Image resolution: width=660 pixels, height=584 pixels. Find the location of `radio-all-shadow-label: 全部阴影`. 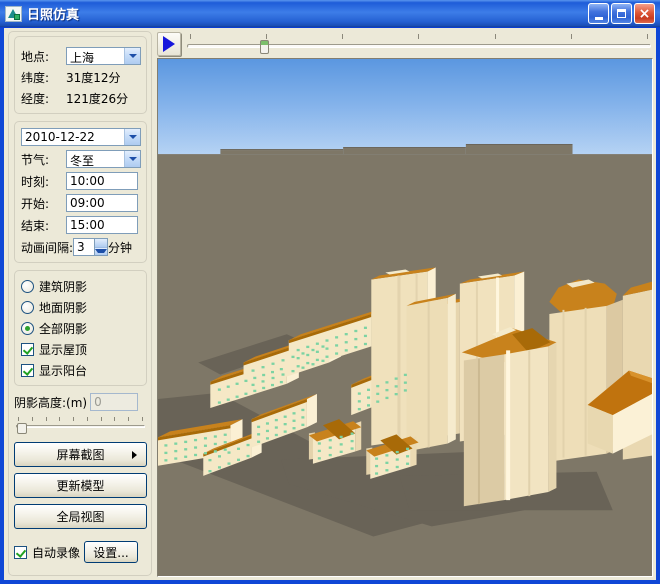

radio-all-shadow-label: 全部阴影 is located at coordinates (63, 329).